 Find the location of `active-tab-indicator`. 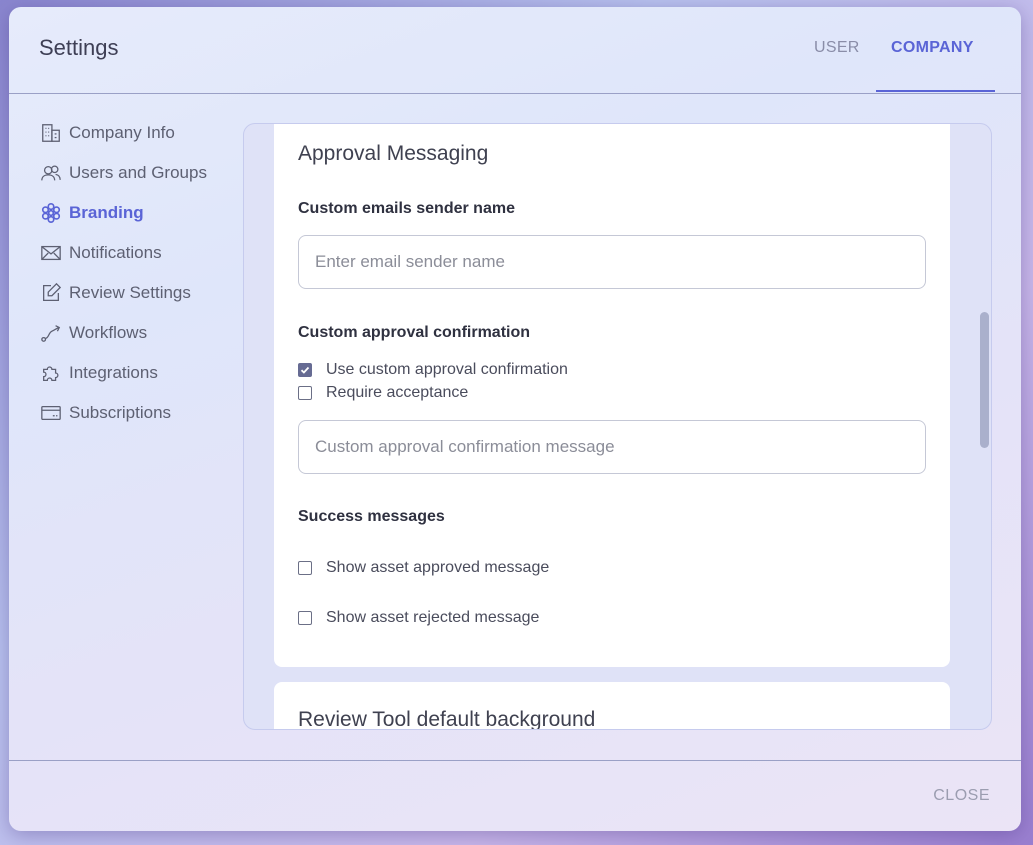

active-tab-indicator is located at coordinates (935, 91).